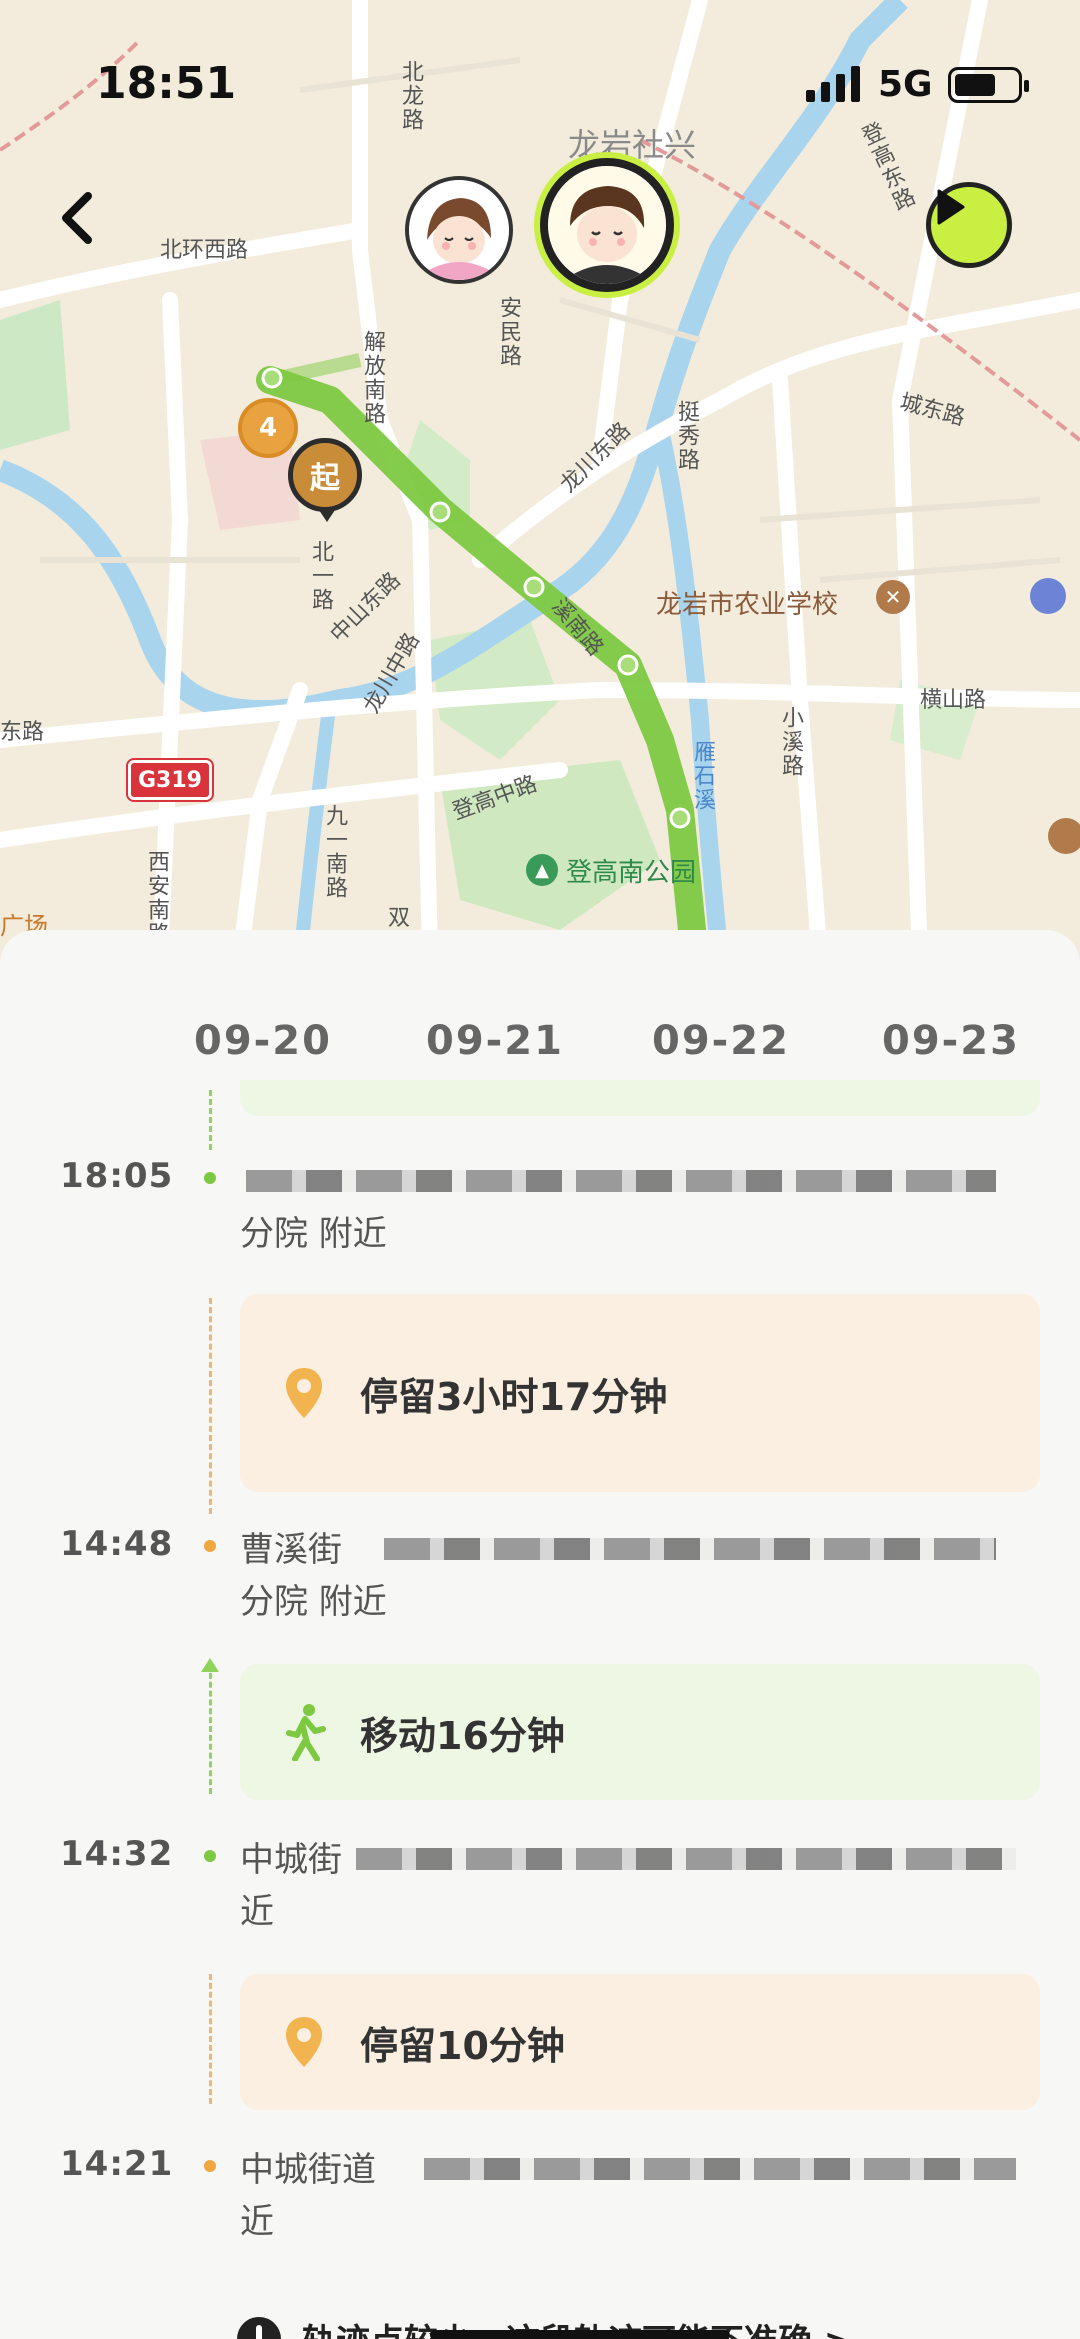 The height and width of the screenshot is (2339, 1080). What do you see at coordinates (327, 516) in the screenshot?
I see `start-marker-pin` at bounding box center [327, 516].